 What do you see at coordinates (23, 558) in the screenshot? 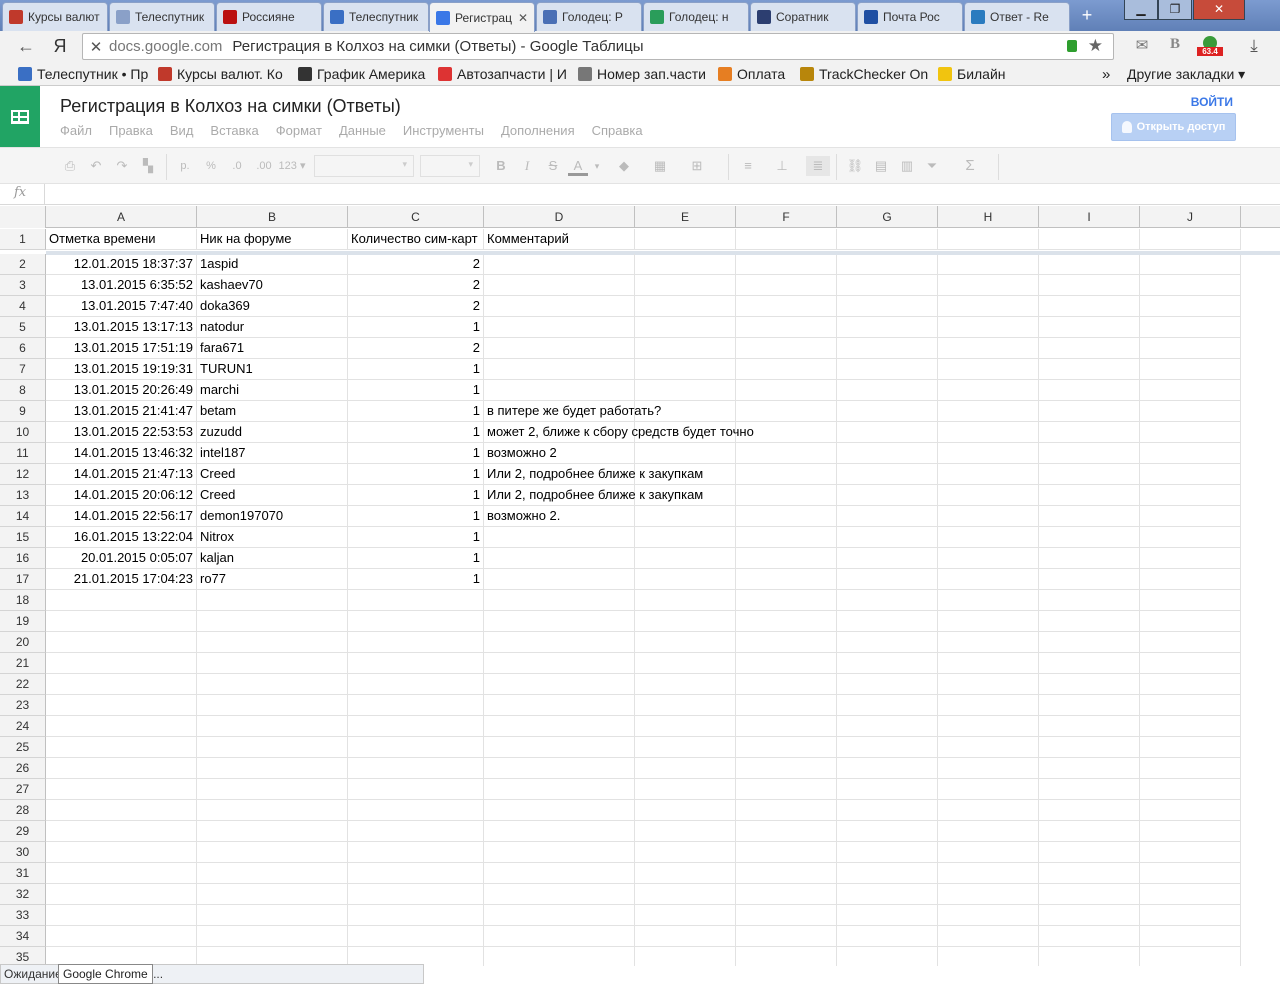
I see `row-header: 16` at bounding box center [23, 558].